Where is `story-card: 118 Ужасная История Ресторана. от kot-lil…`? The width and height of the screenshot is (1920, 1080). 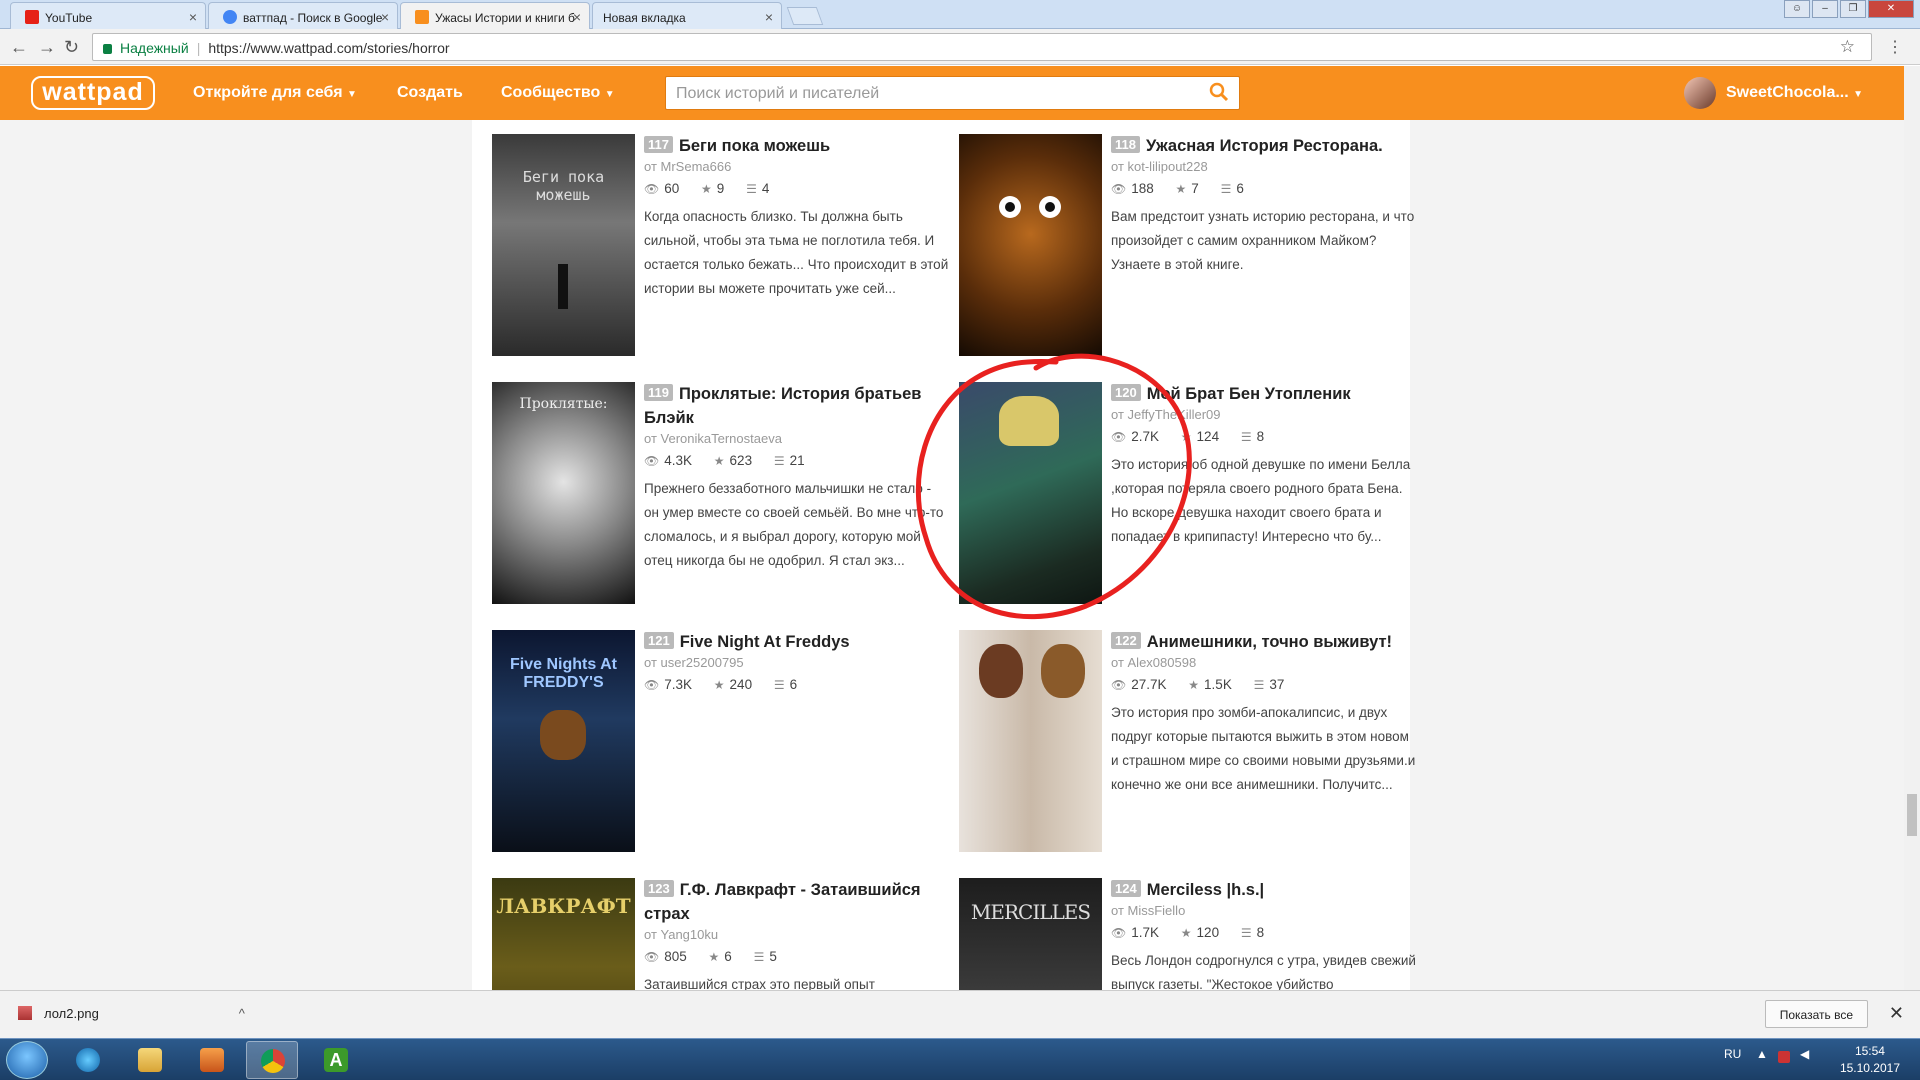
story-card: 118 Ужасная История Ресторана. от kot-lil… is located at coordinates (1189, 246).